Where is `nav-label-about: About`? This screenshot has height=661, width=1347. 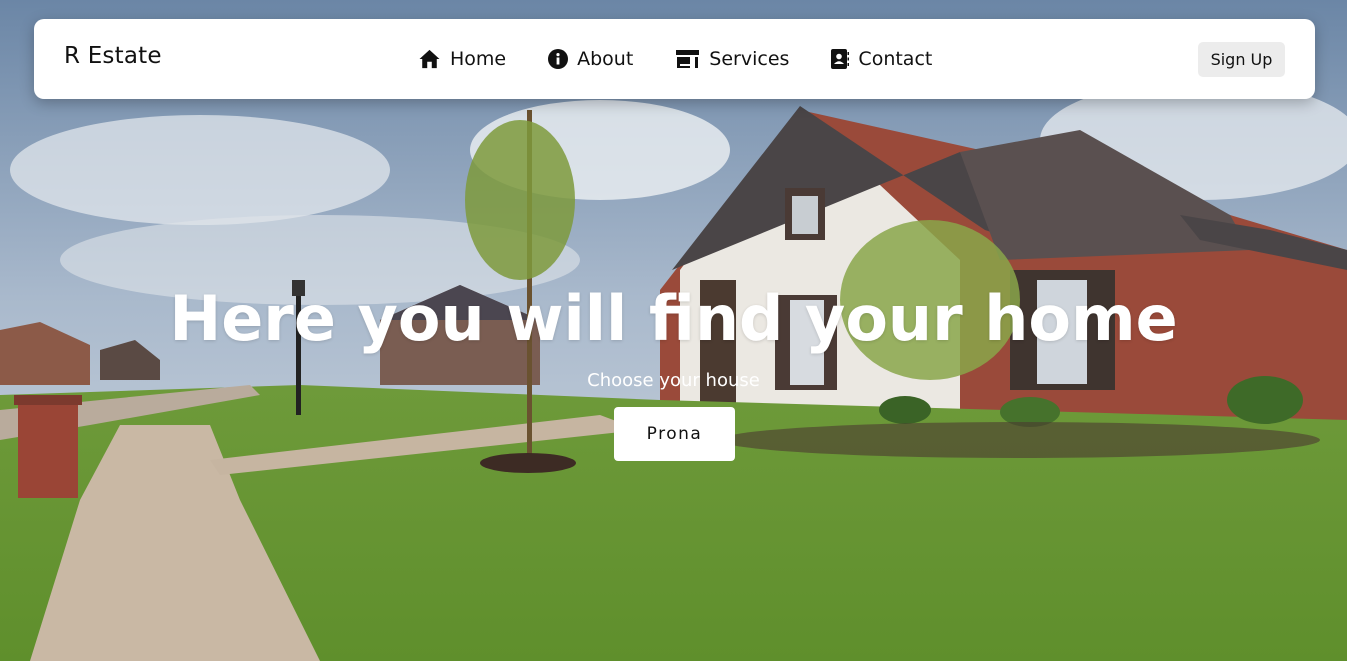
nav-label-about: About is located at coordinates (605, 59).